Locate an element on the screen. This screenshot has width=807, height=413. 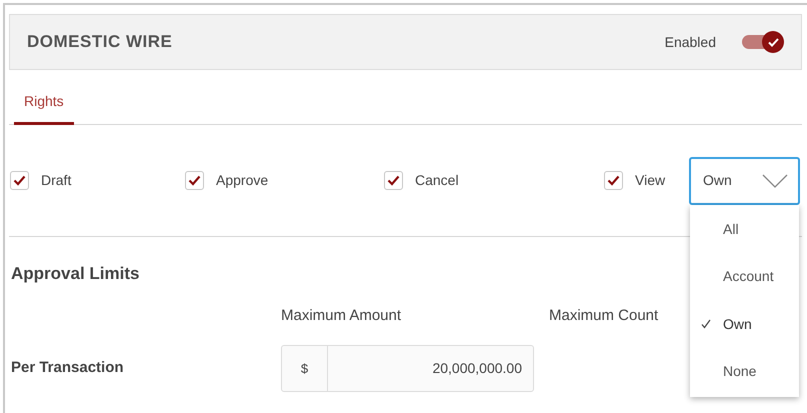
currency-prefix: $ is located at coordinates (305, 368).